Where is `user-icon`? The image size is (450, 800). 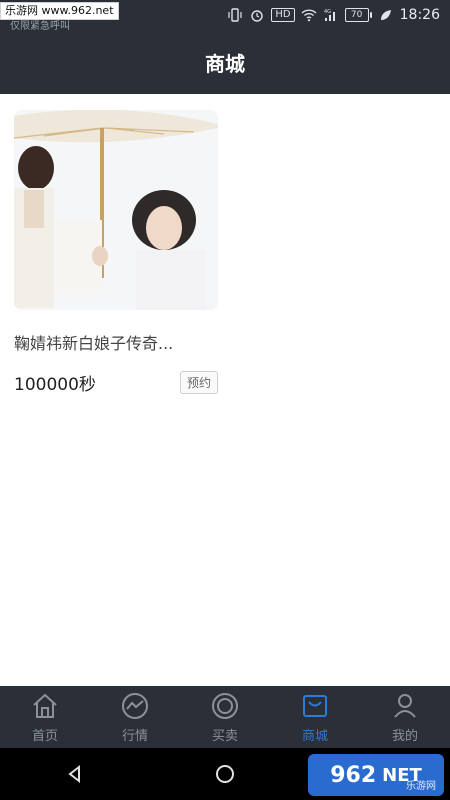 user-icon is located at coordinates (405, 706).